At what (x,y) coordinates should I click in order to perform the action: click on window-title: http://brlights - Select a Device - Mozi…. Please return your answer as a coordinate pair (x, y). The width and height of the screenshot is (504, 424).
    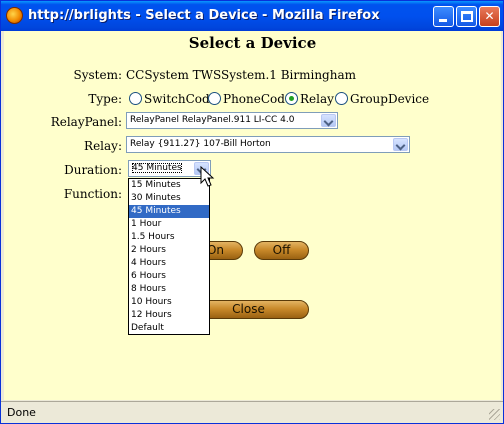
    Looking at the image, I should click on (204, 15).